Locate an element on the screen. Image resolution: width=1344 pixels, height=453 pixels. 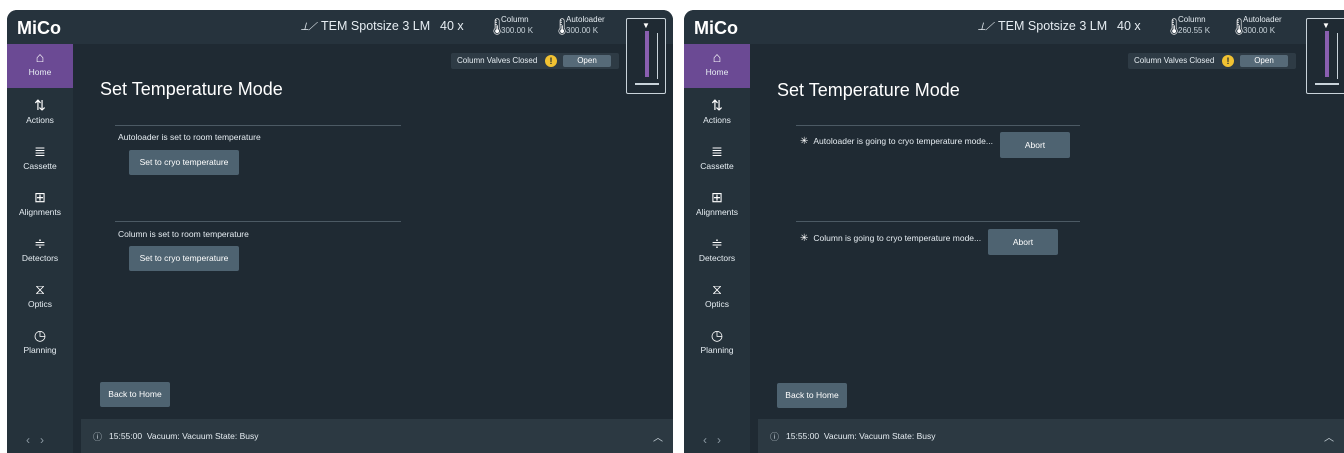
optics-mode: ⟂⟋ TEM Spotsize 3 LM is located at coordinates (1042, 26).